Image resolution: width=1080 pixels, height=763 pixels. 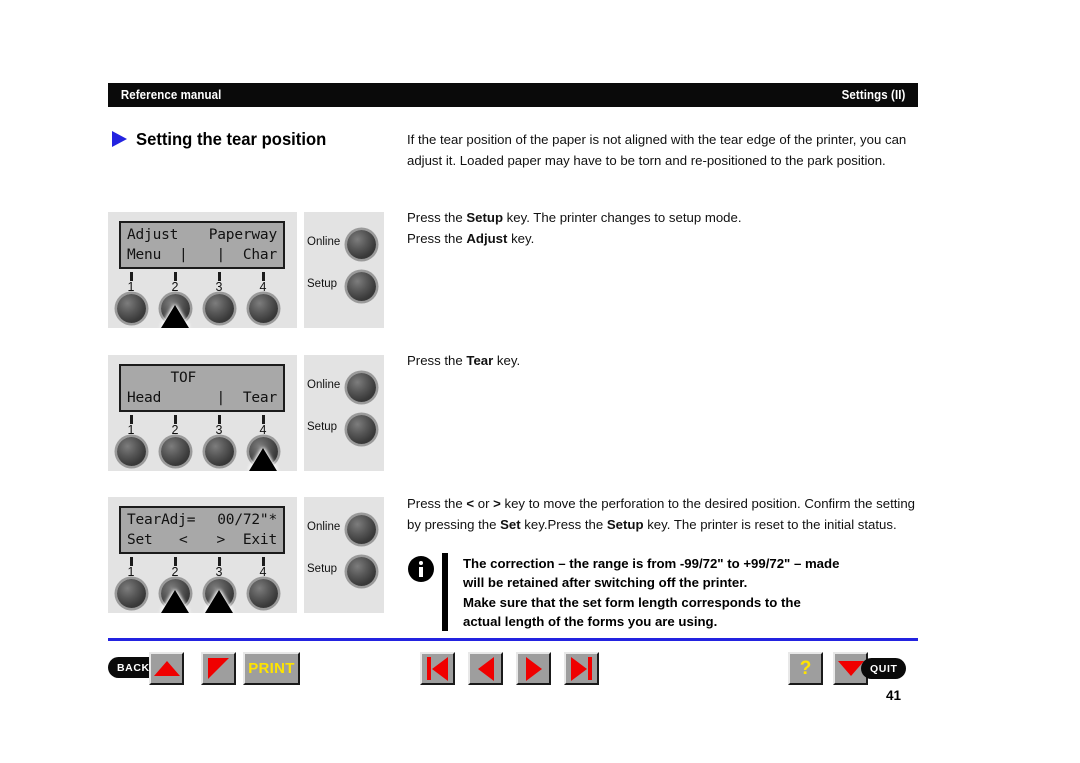 What do you see at coordinates (513, 95) in the screenshot?
I see `page-header-bar: Reference manual Settings (II)` at bounding box center [513, 95].